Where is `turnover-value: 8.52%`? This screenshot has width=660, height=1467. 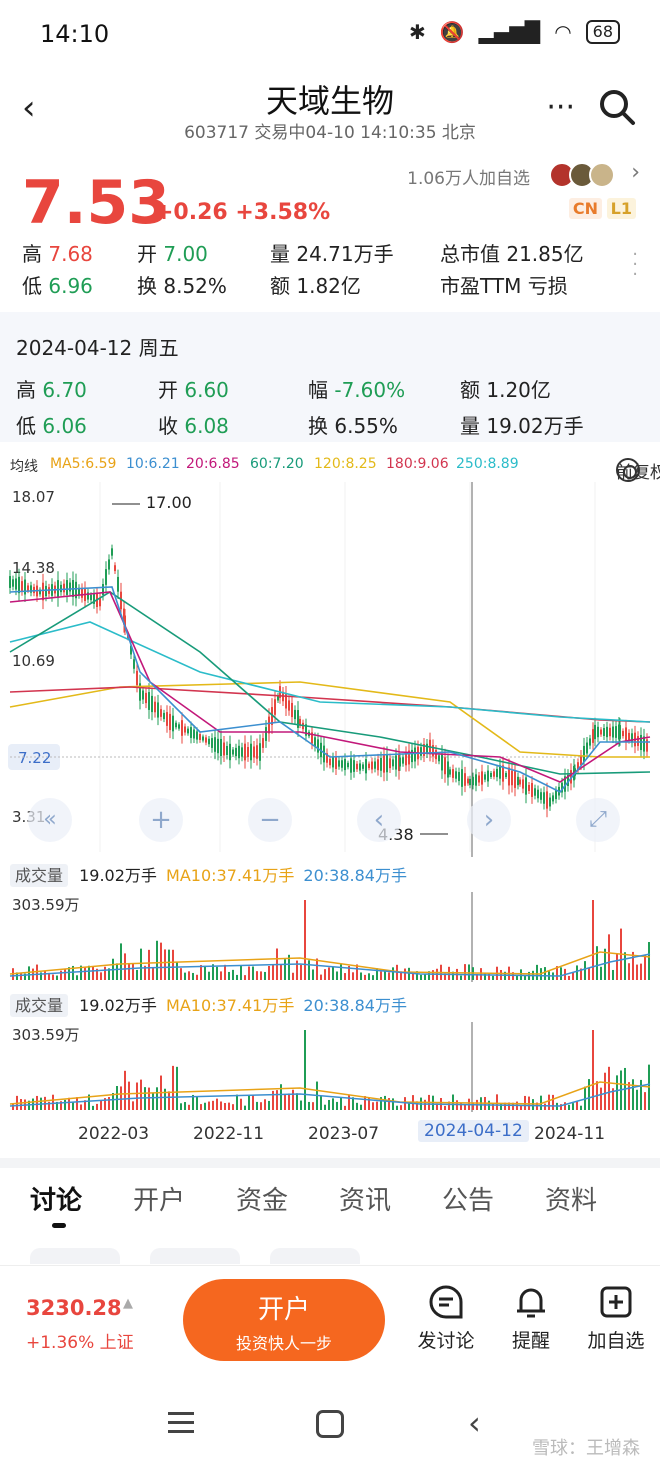
turnover-value: 8.52% is located at coordinates (195, 286).